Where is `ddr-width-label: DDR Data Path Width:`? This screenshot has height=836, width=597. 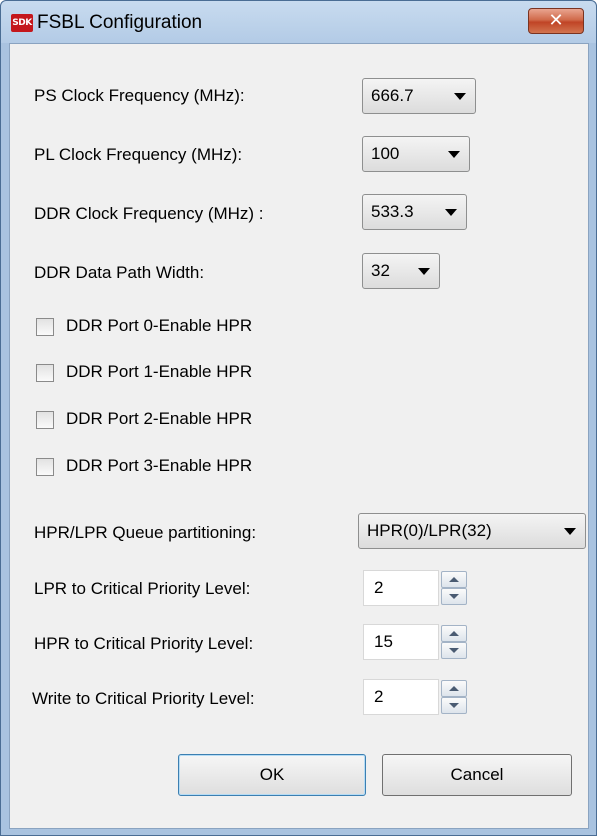 ddr-width-label: DDR Data Path Width: is located at coordinates (119, 272).